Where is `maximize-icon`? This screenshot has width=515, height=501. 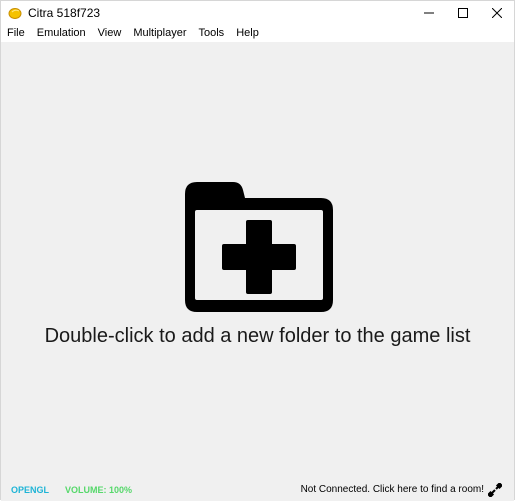
maximize-icon is located at coordinates (463, 12).